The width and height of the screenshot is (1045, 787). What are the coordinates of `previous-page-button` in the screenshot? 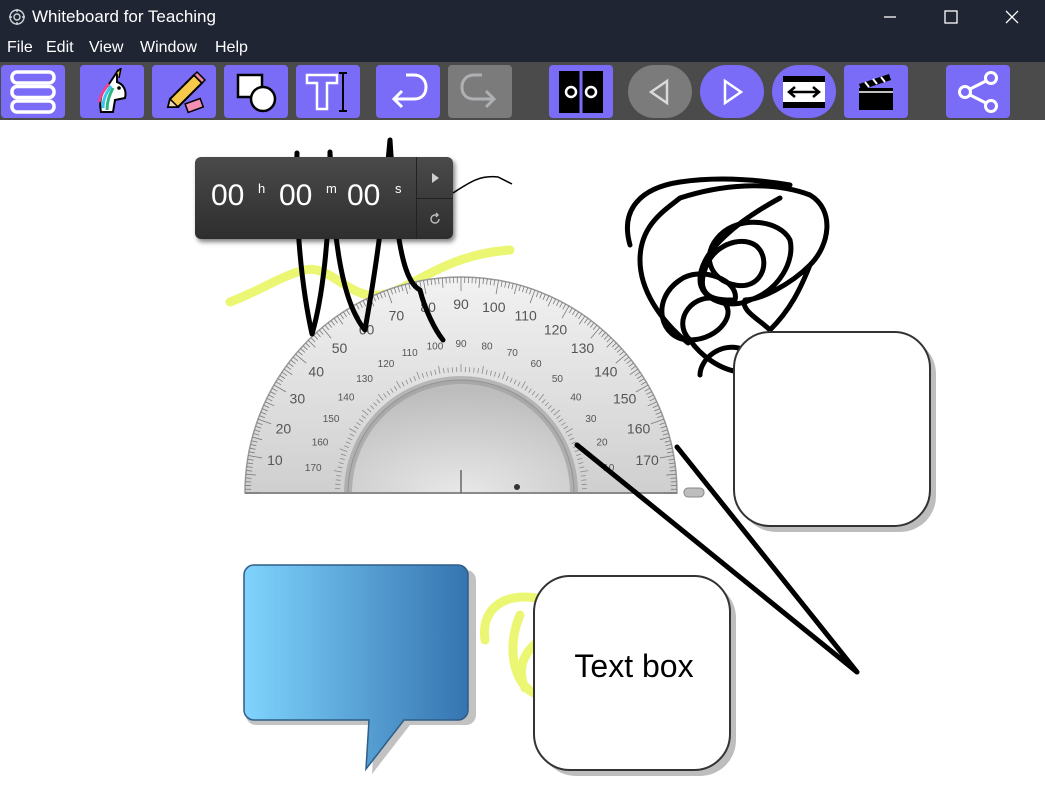 It's located at (660, 91).